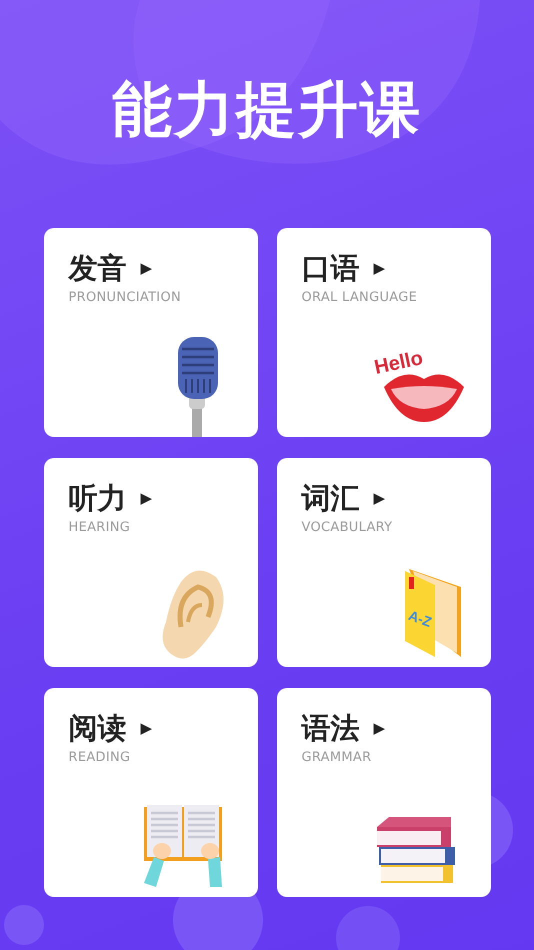 The width and height of the screenshot is (534, 950). Describe the element at coordinates (198, 387) in the screenshot. I see `microphone-icon` at that location.